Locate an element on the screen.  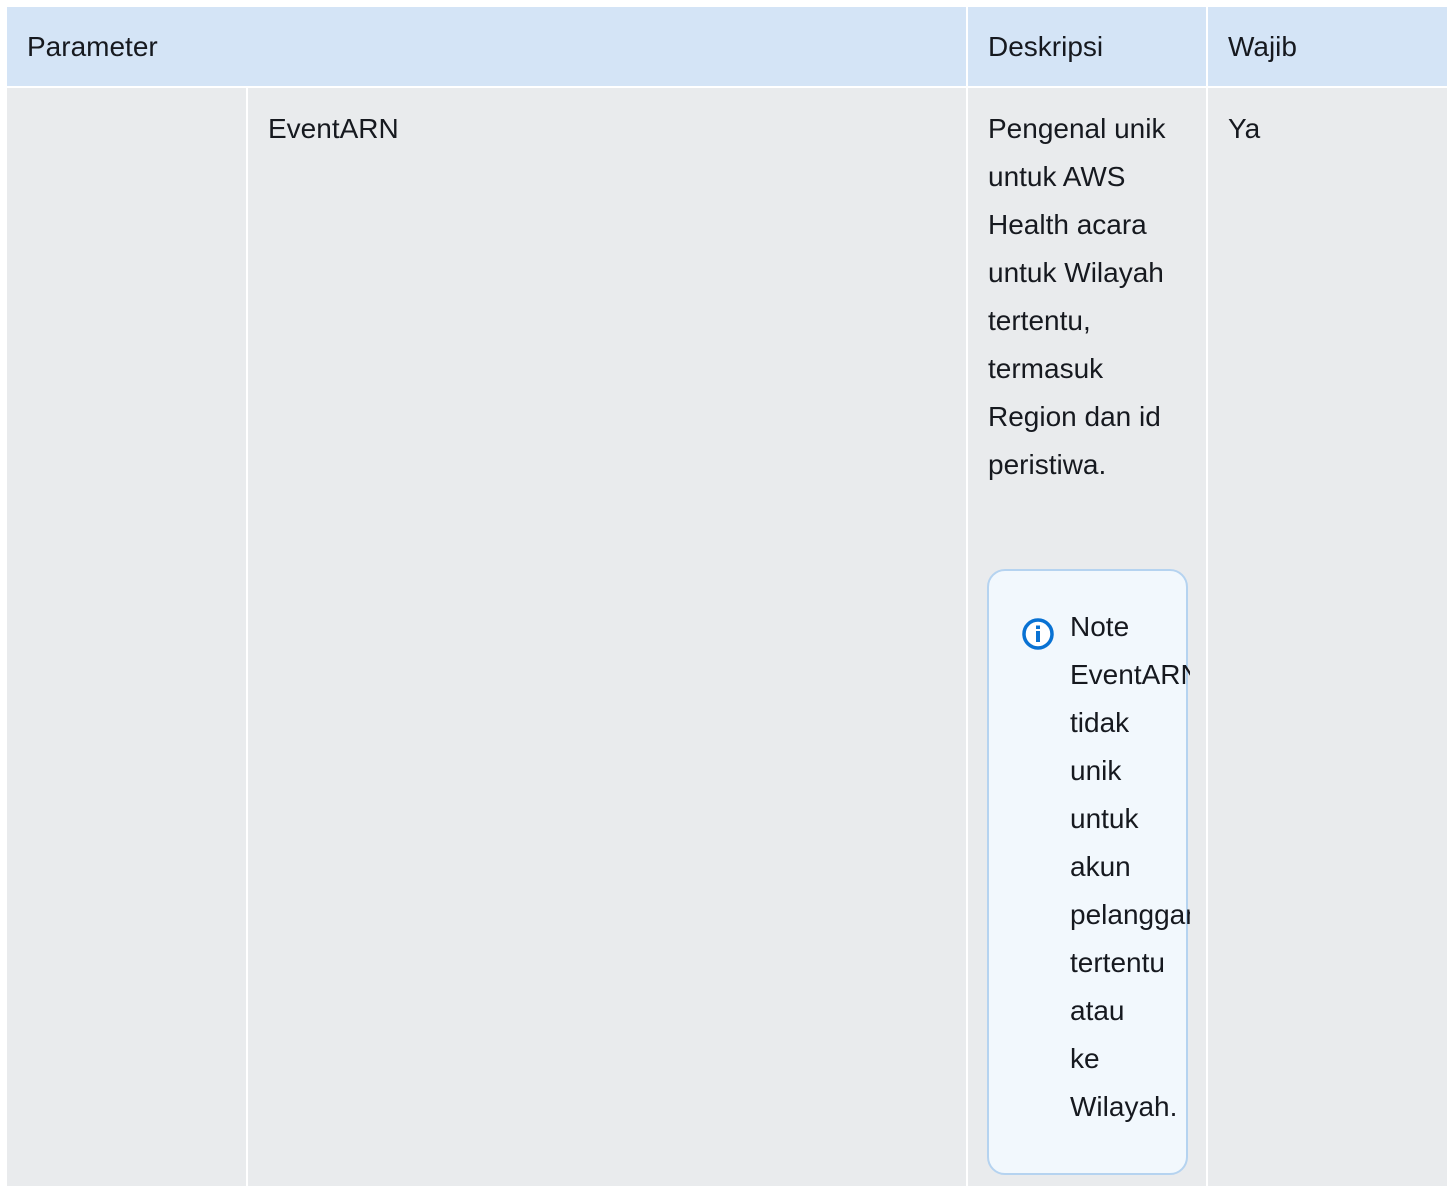
required-value: Ya is located at coordinates (1244, 128).